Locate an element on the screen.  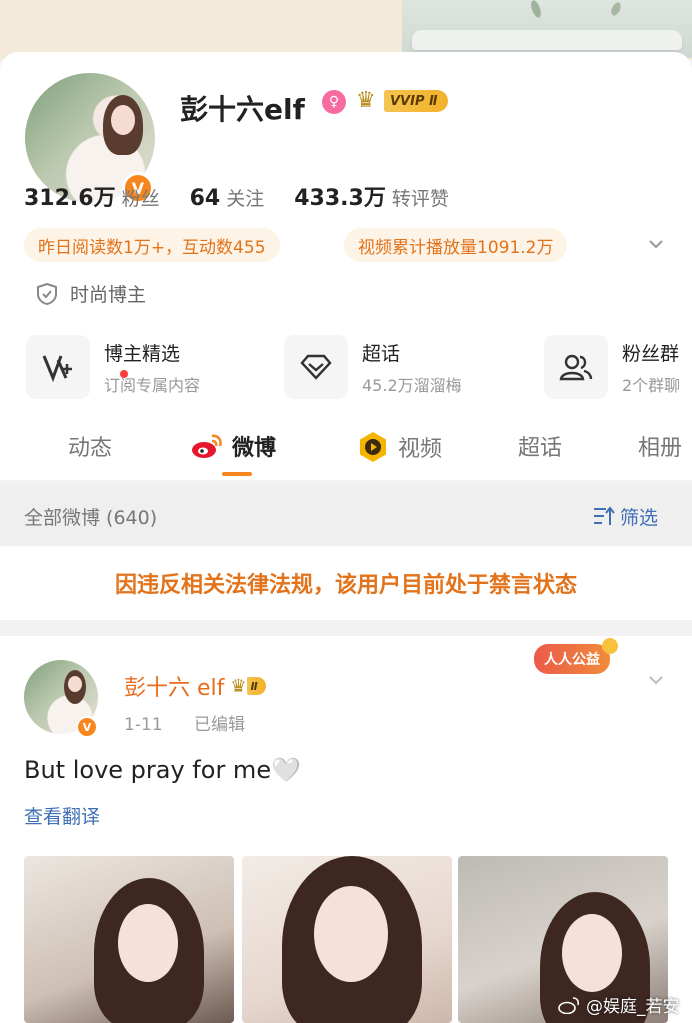
quick-link-subtitle: 45.2万溜溜梅 is located at coordinates (412, 385).